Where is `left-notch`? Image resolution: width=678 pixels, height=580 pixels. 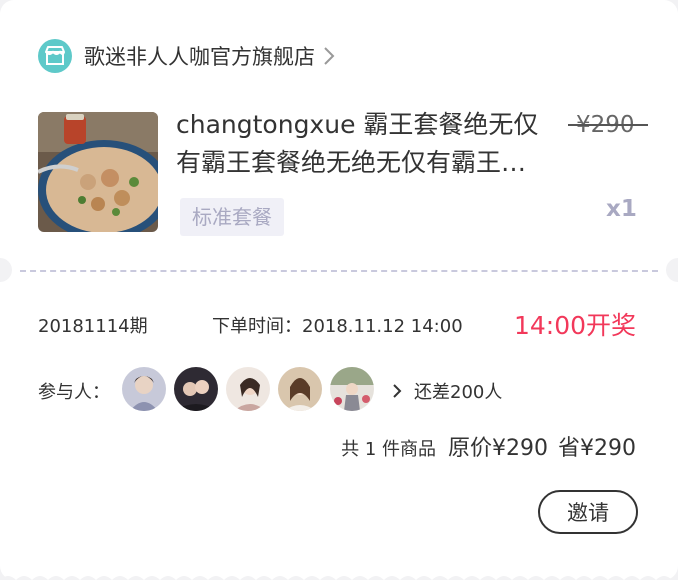 left-notch is located at coordinates (6, 270).